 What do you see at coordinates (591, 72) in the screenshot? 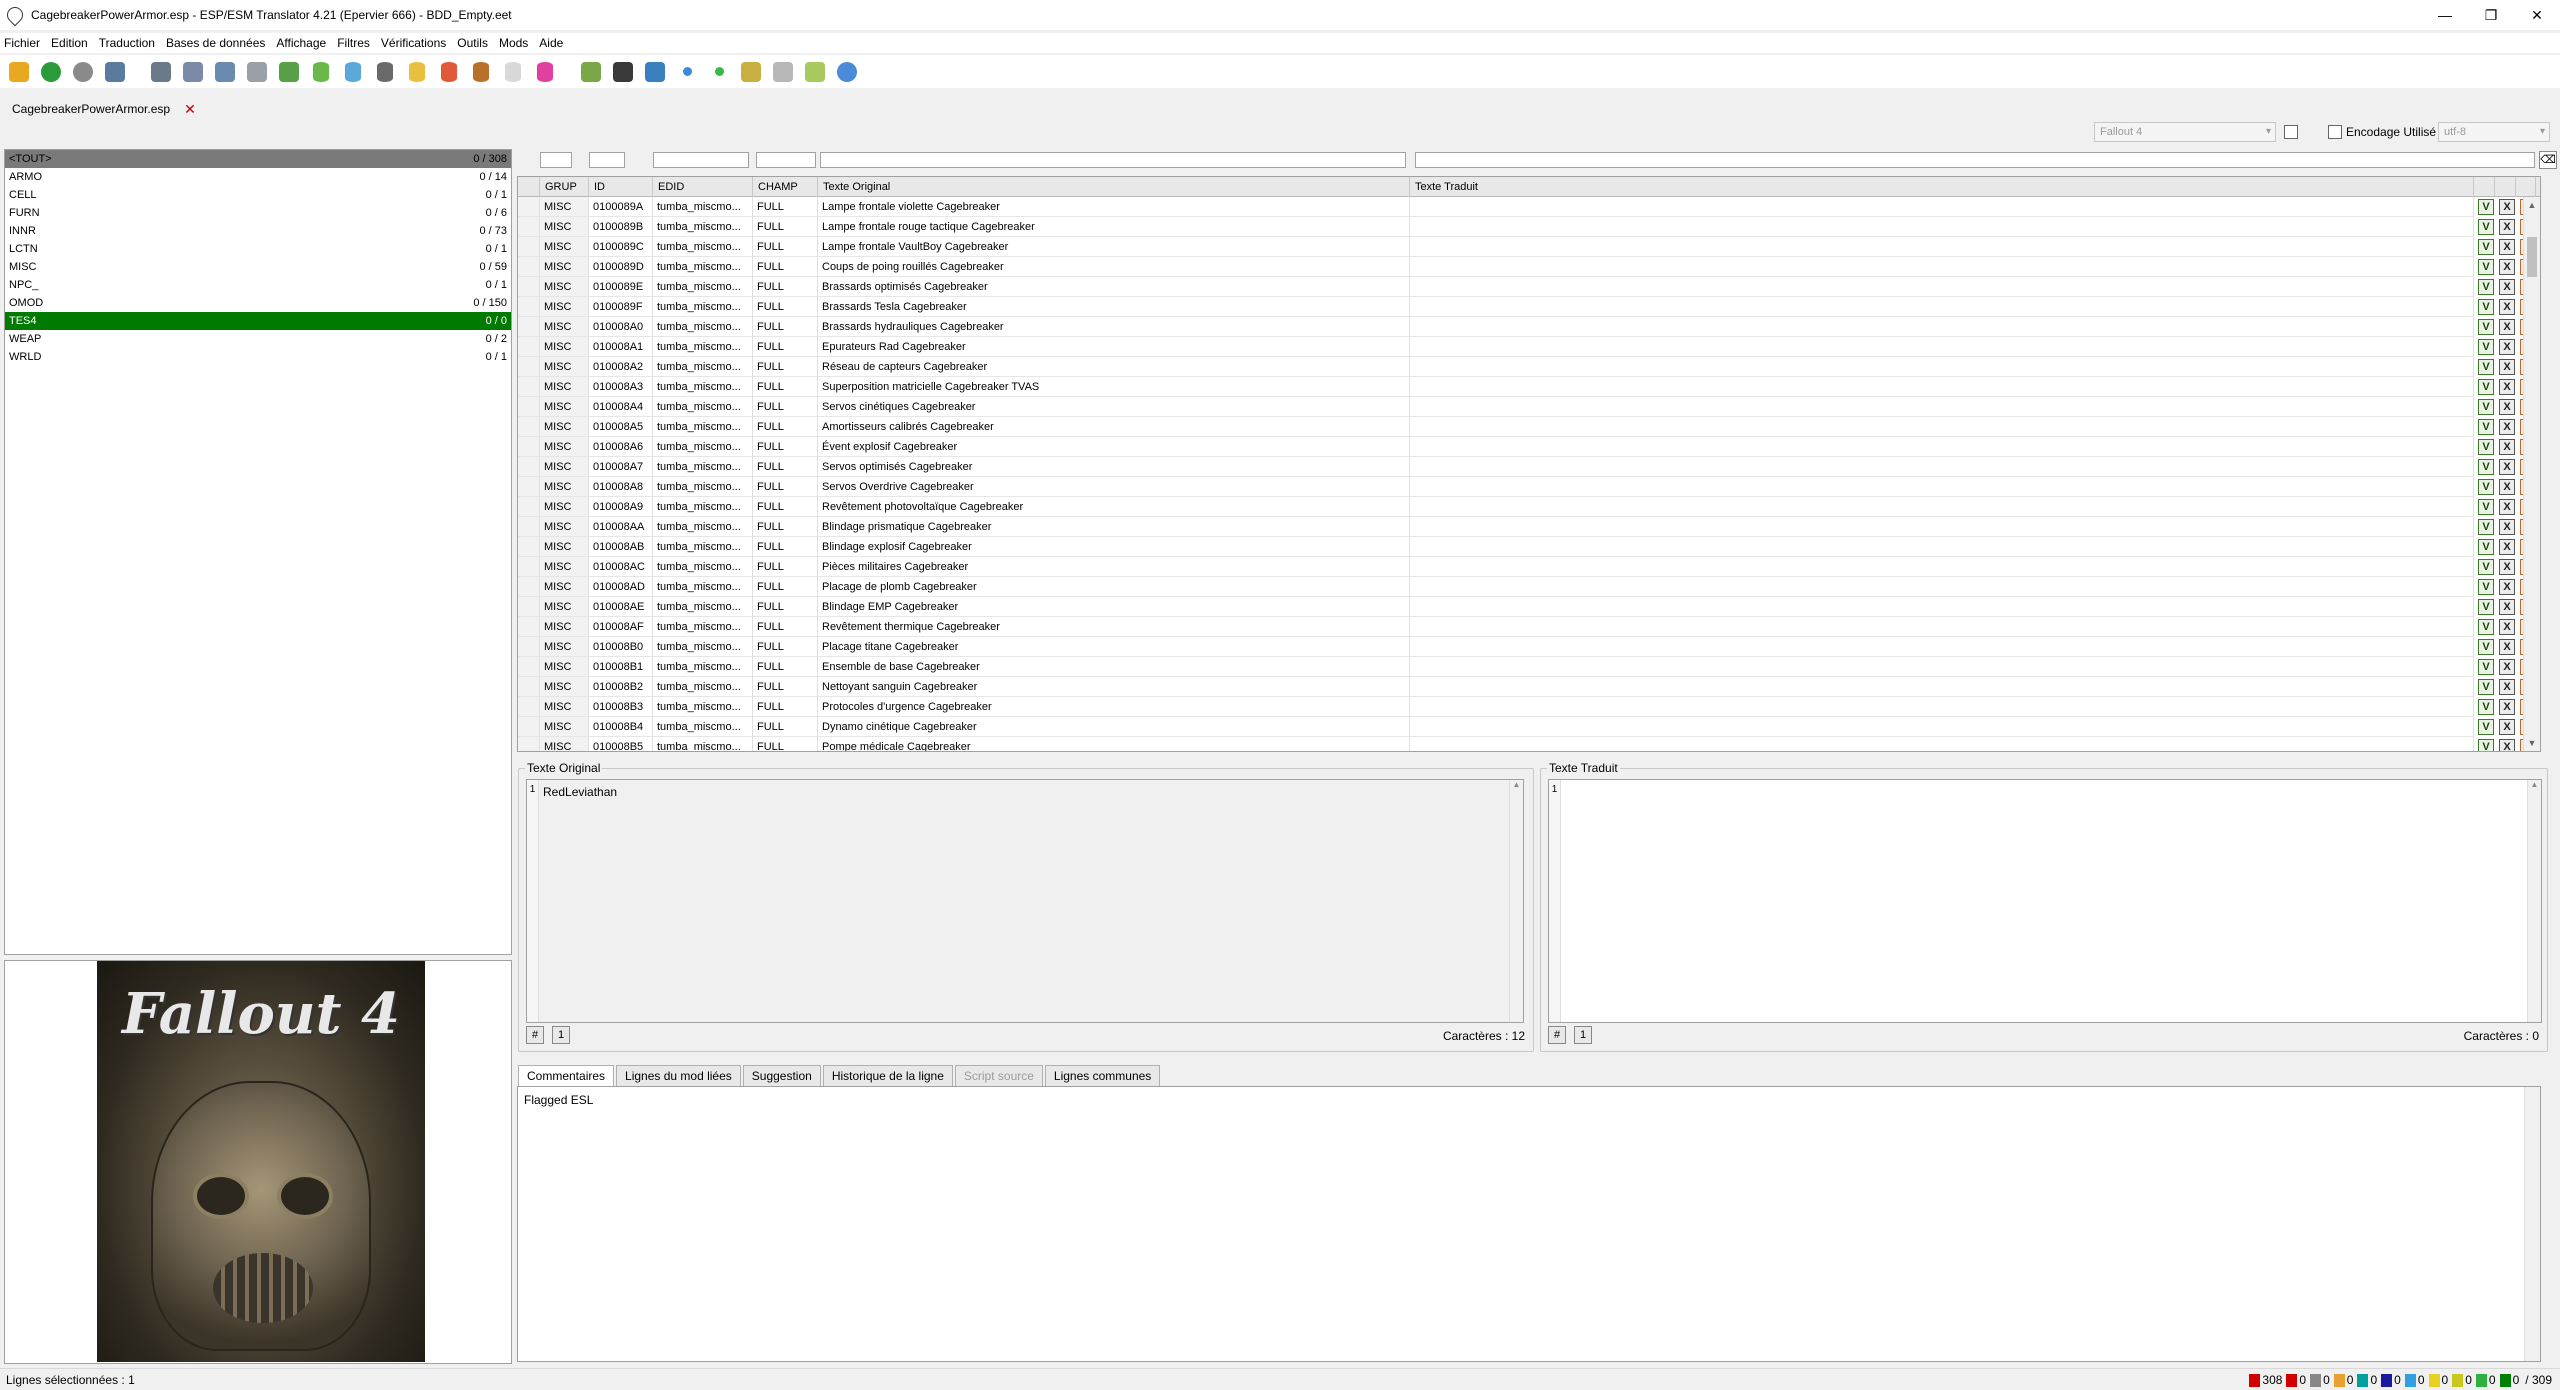
I see `notebook-icon` at bounding box center [591, 72].